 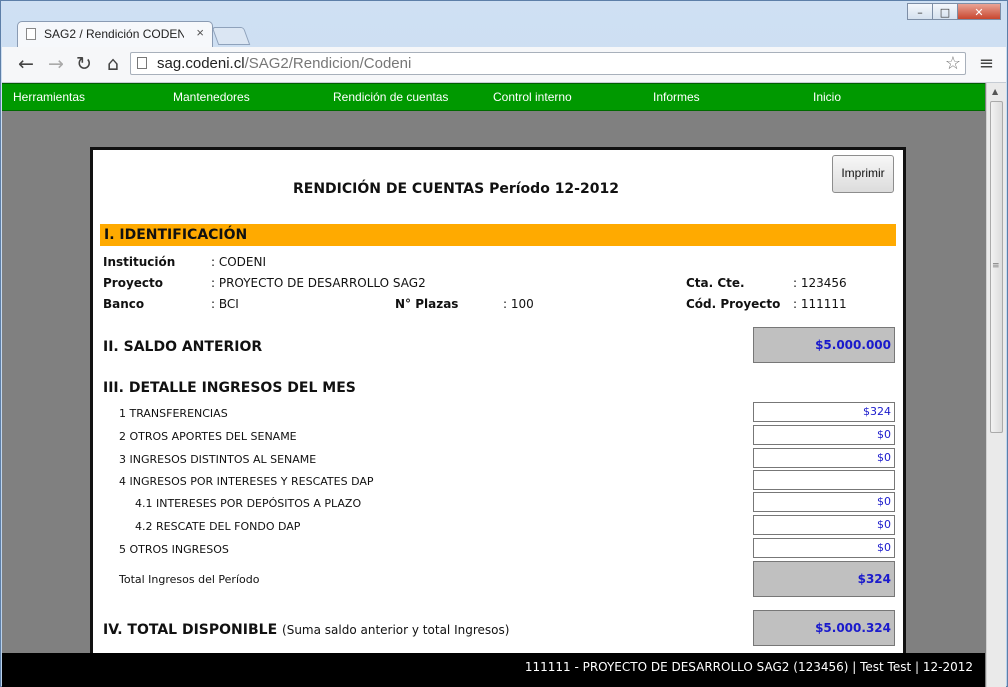 What do you see at coordinates (824, 579) in the screenshot?
I see `total-ingresos-value: $324` at bounding box center [824, 579].